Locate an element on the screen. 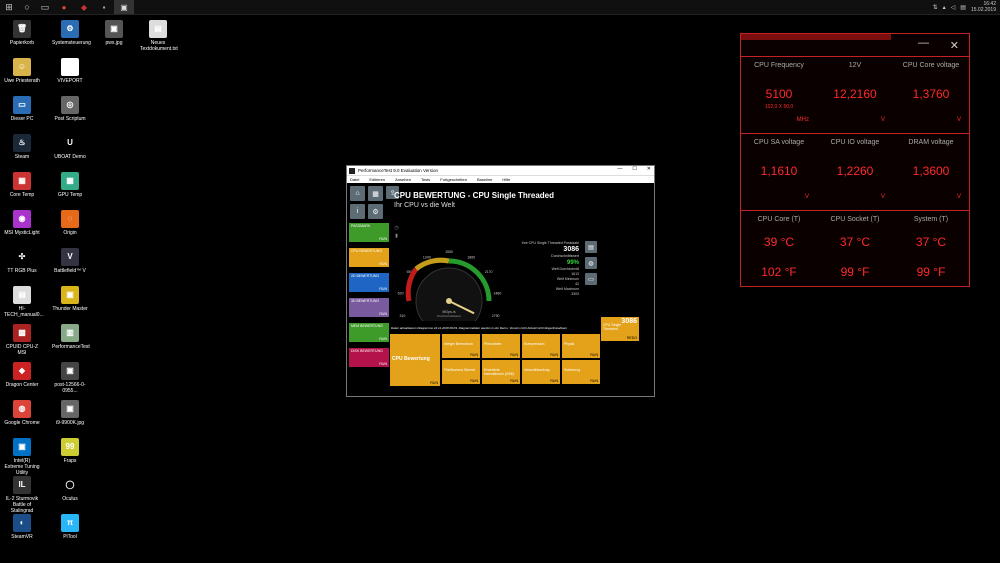 Image resolution: width=1000 pixels, height=563 pixels. search-icon: ○ is located at coordinates (27, 7).